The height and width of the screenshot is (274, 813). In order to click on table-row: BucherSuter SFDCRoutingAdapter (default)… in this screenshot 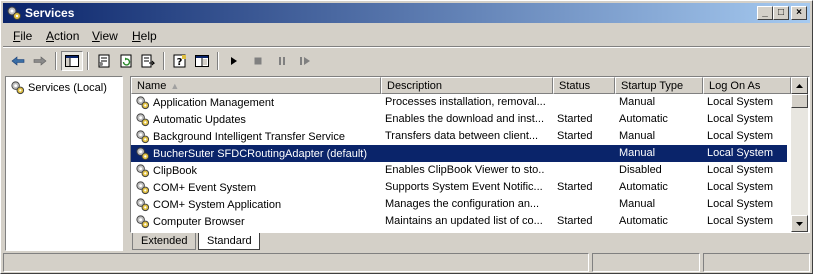, I will do `click(459, 153)`.